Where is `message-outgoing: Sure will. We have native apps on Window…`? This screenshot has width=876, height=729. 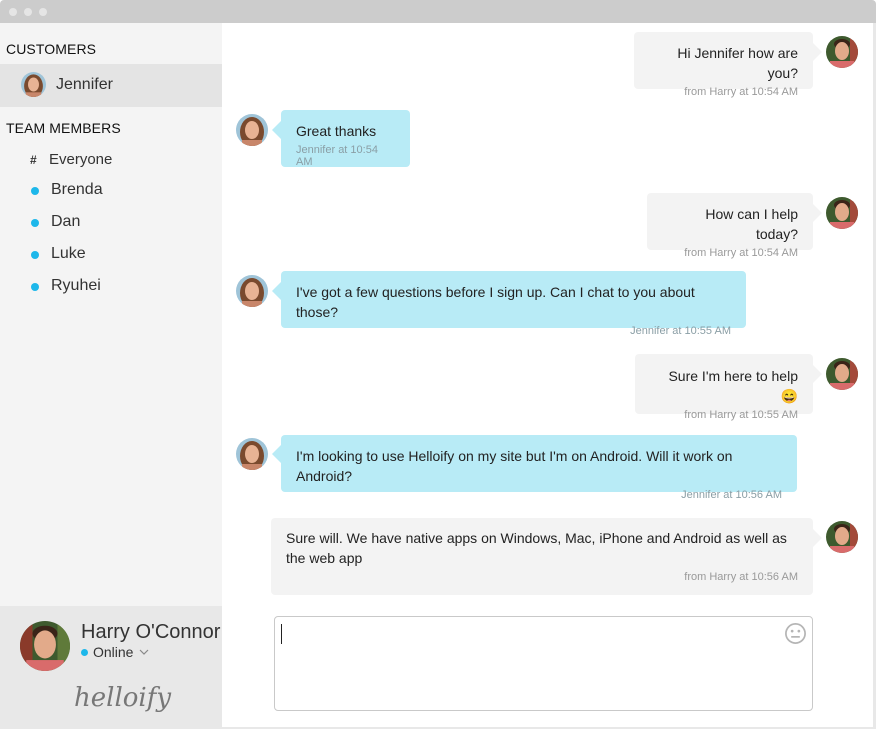
message-outgoing: Sure will. We have native apps on Window… is located at coordinates (542, 556).